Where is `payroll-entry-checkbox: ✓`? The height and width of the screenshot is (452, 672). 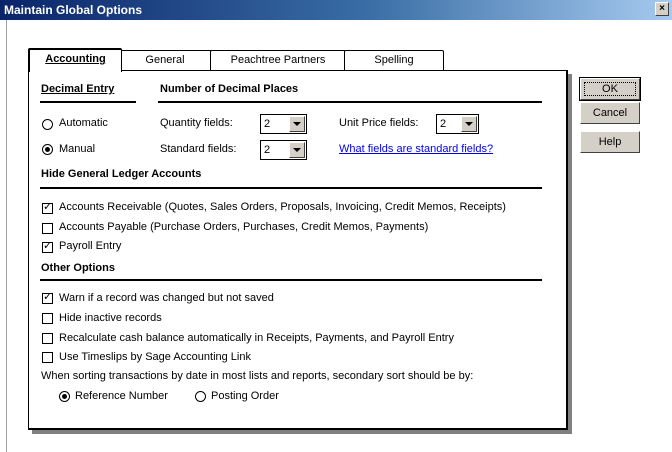 payroll-entry-checkbox: ✓ is located at coordinates (47, 246).